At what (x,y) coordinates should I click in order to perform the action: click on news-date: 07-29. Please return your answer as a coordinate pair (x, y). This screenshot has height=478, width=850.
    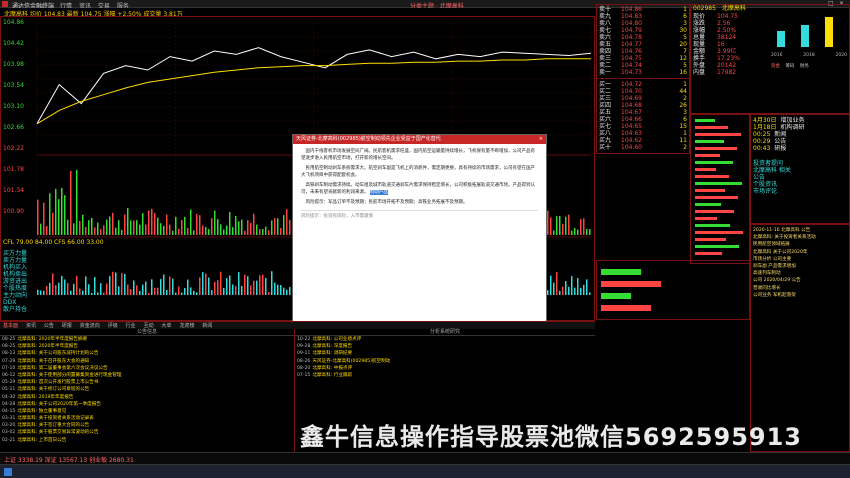
    Looking at the image, I should click on (9, 361).